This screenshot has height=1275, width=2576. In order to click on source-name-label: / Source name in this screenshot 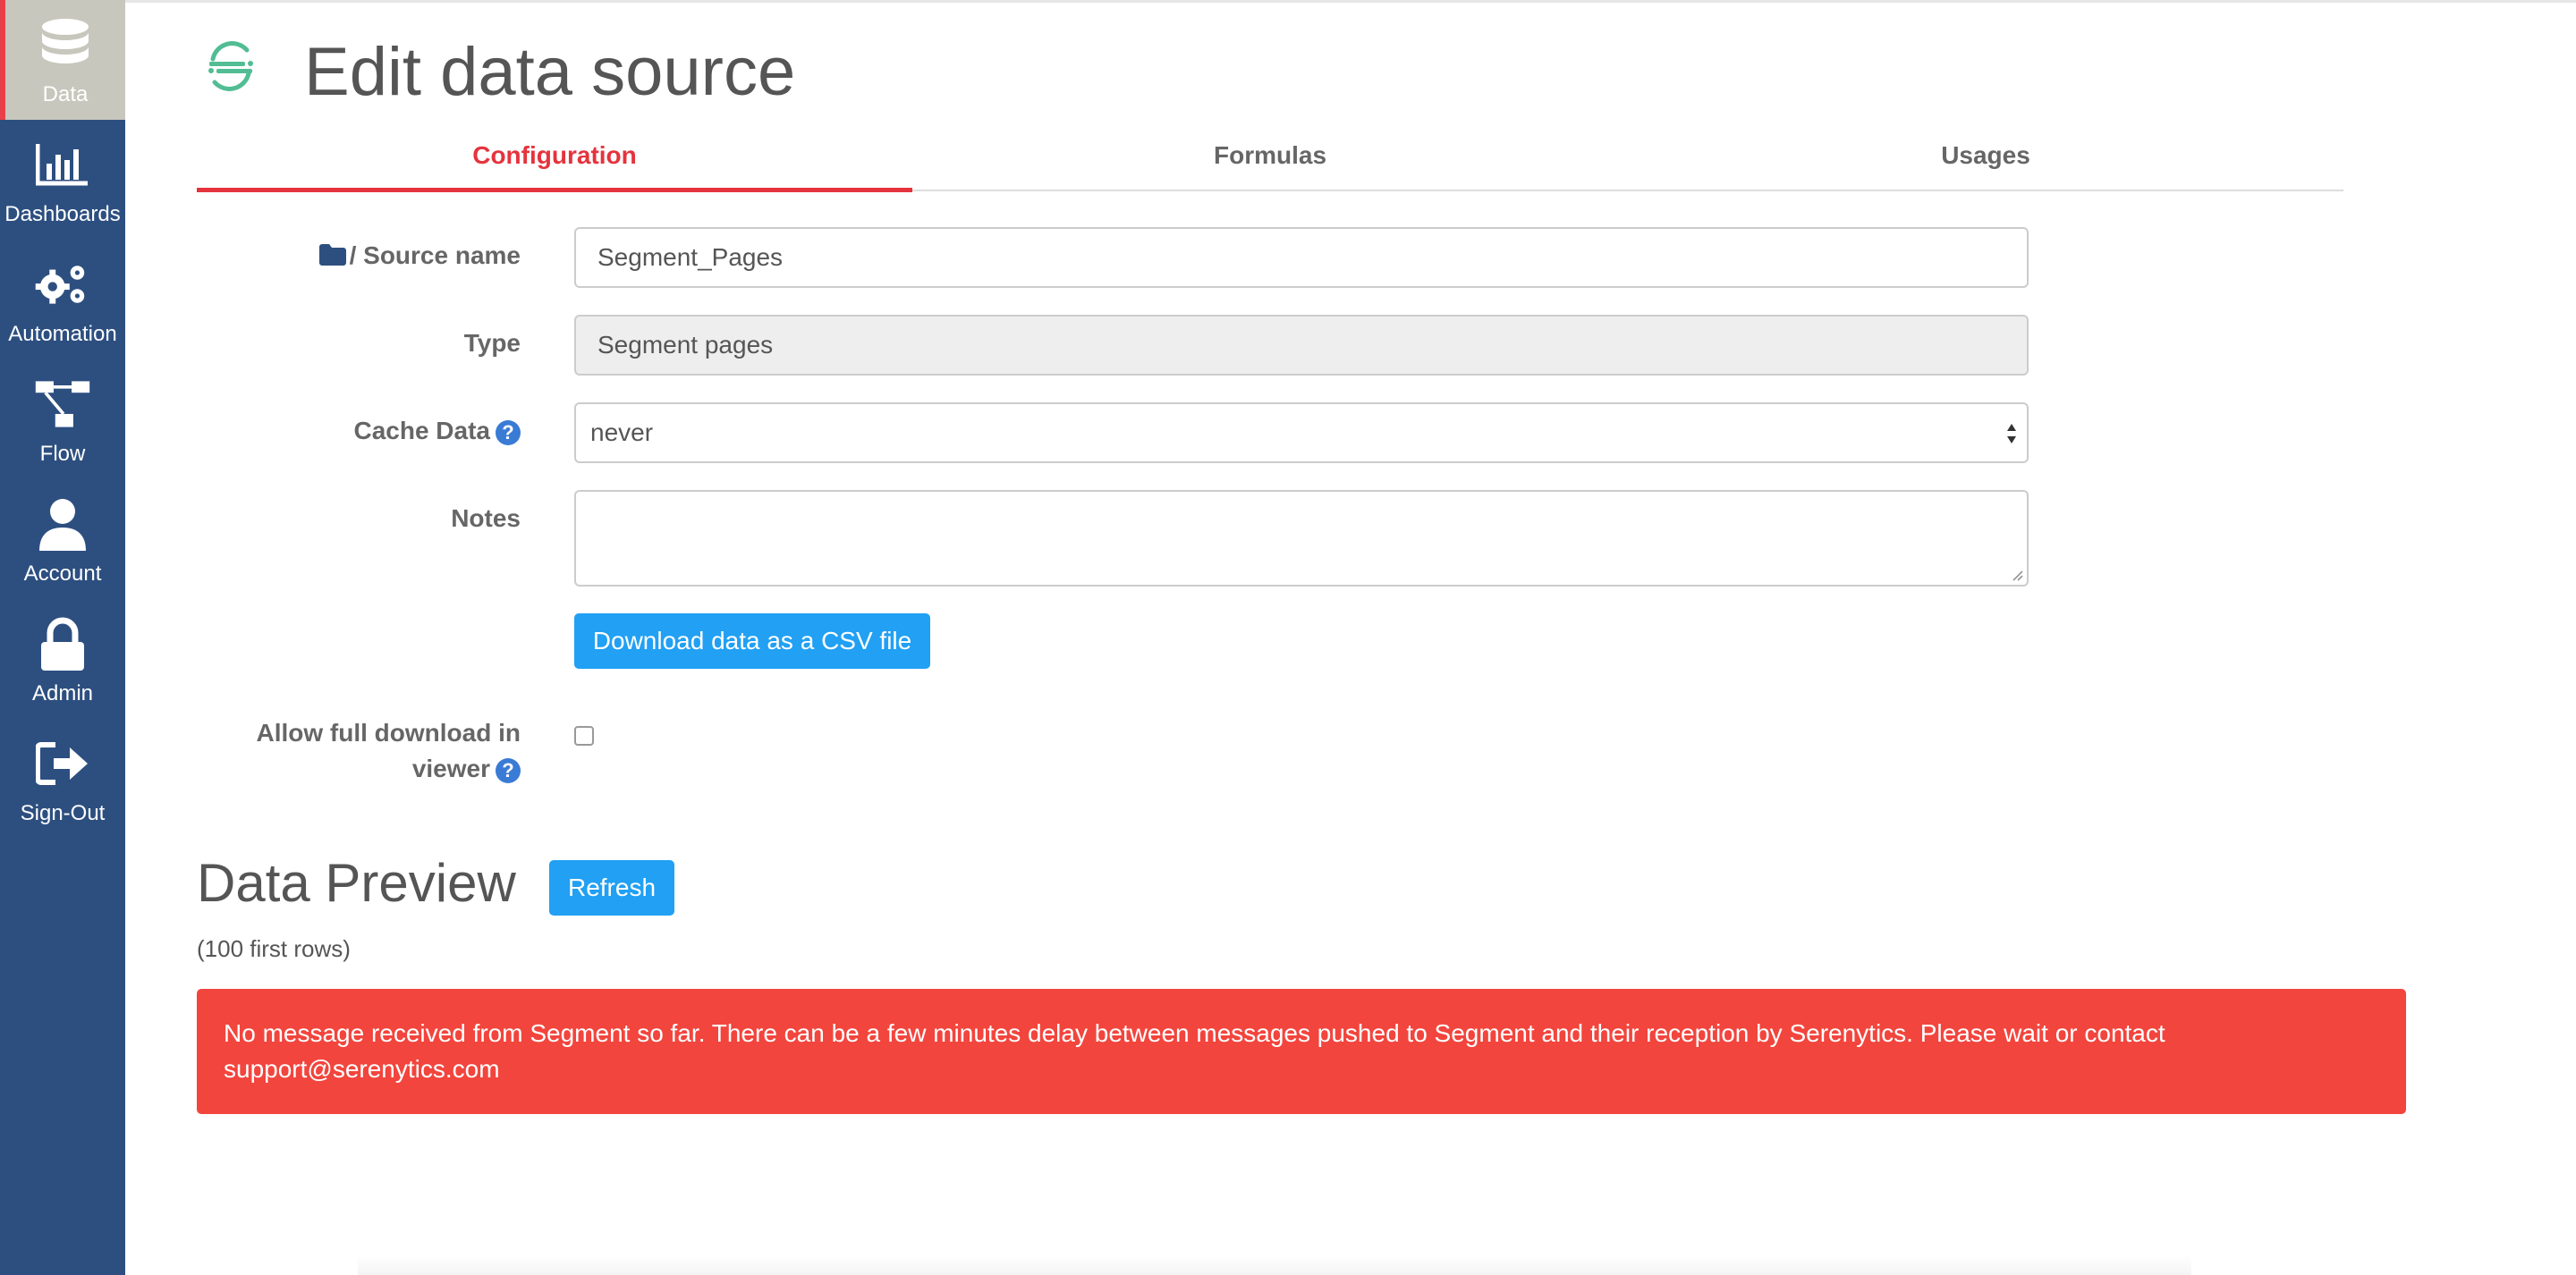, I will do `click(419, 256)`.